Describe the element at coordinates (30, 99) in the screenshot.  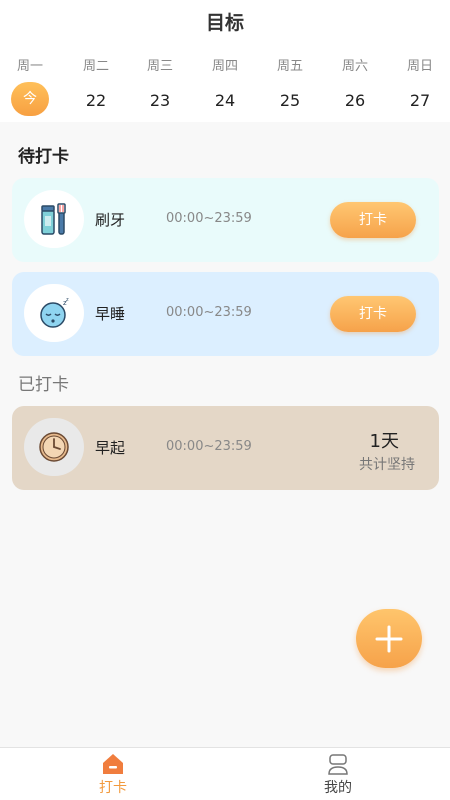
I see `today-badge: 今` at that location.